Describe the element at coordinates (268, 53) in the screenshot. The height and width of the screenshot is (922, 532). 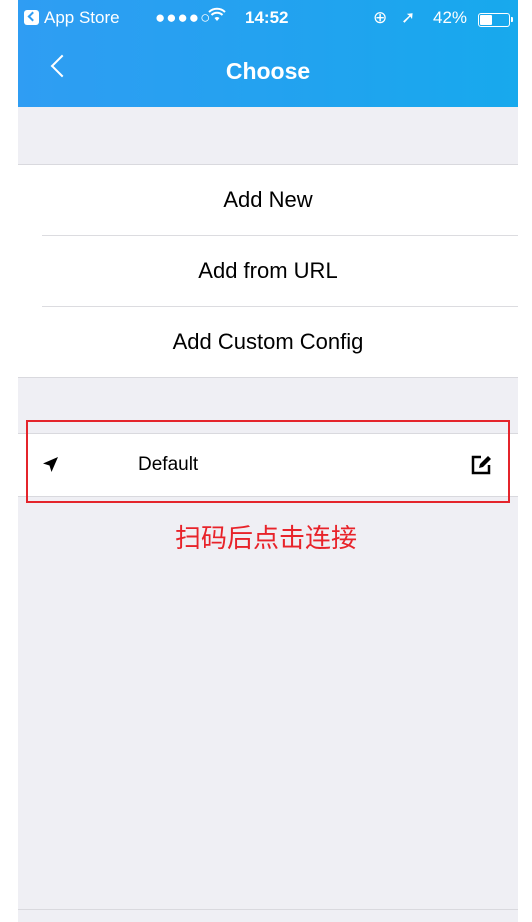
I see `header: App Store ●●●●○ 14:52 ⊕ ➚ 42% Choose` at that location.